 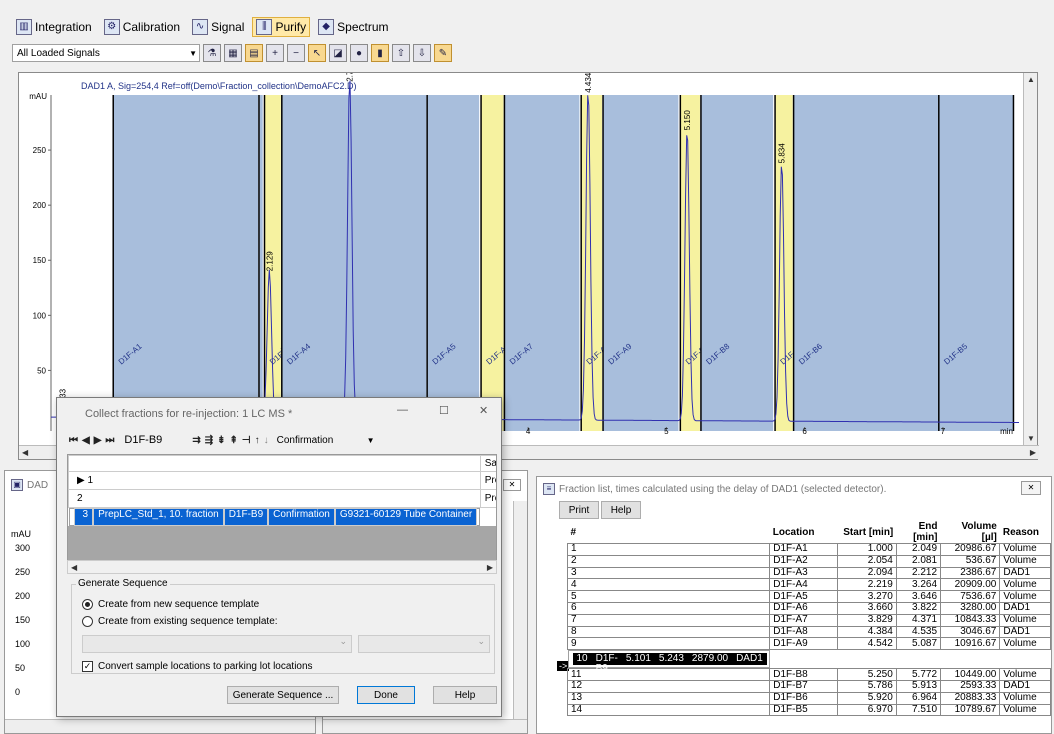 What do you see at coordinates (918, 710) in the screenshot?
I see `table-cell: 7.510` at bounding box center [918, 710].